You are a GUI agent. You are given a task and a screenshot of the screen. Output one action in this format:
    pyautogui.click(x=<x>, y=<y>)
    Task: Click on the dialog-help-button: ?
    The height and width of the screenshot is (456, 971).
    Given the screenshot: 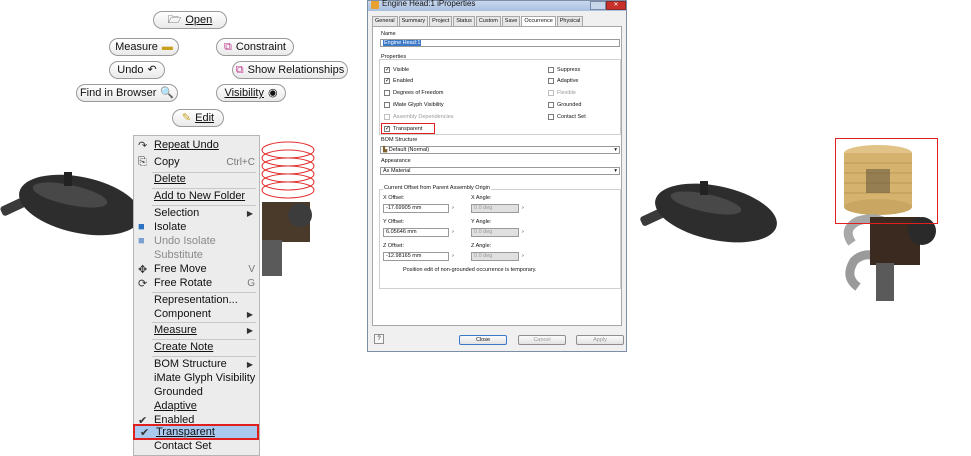 What is the action you would take?
    pyautogui.click(x=379, y=339)
    